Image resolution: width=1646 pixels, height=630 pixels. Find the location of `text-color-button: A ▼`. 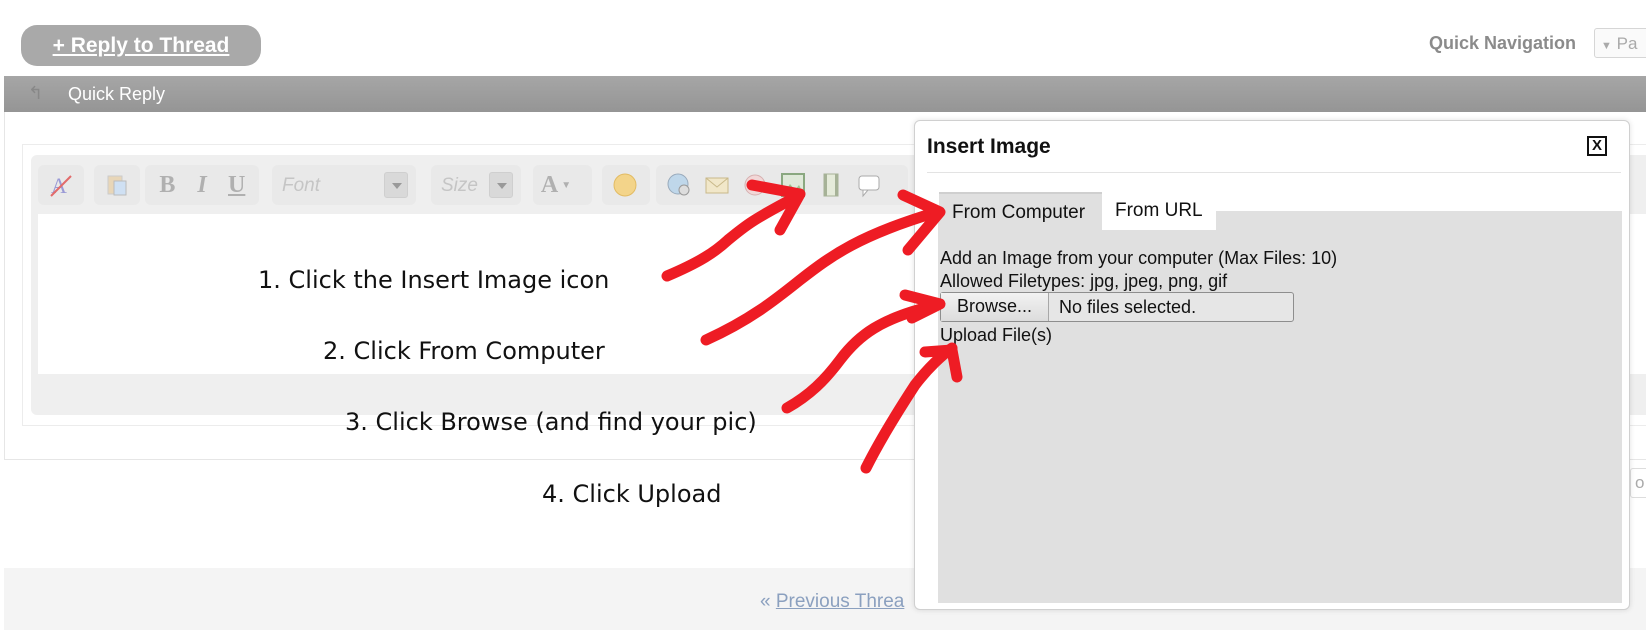

text-color-button: A ▼ is located at coordinates (556, 185).